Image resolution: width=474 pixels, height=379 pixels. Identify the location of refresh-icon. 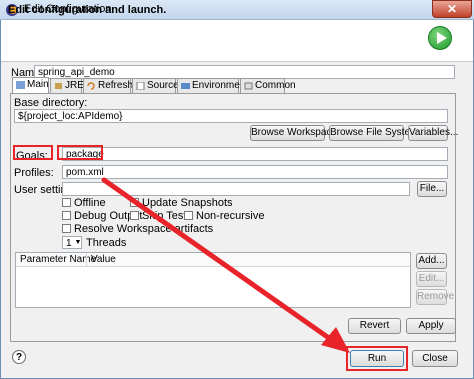
(91, 86).